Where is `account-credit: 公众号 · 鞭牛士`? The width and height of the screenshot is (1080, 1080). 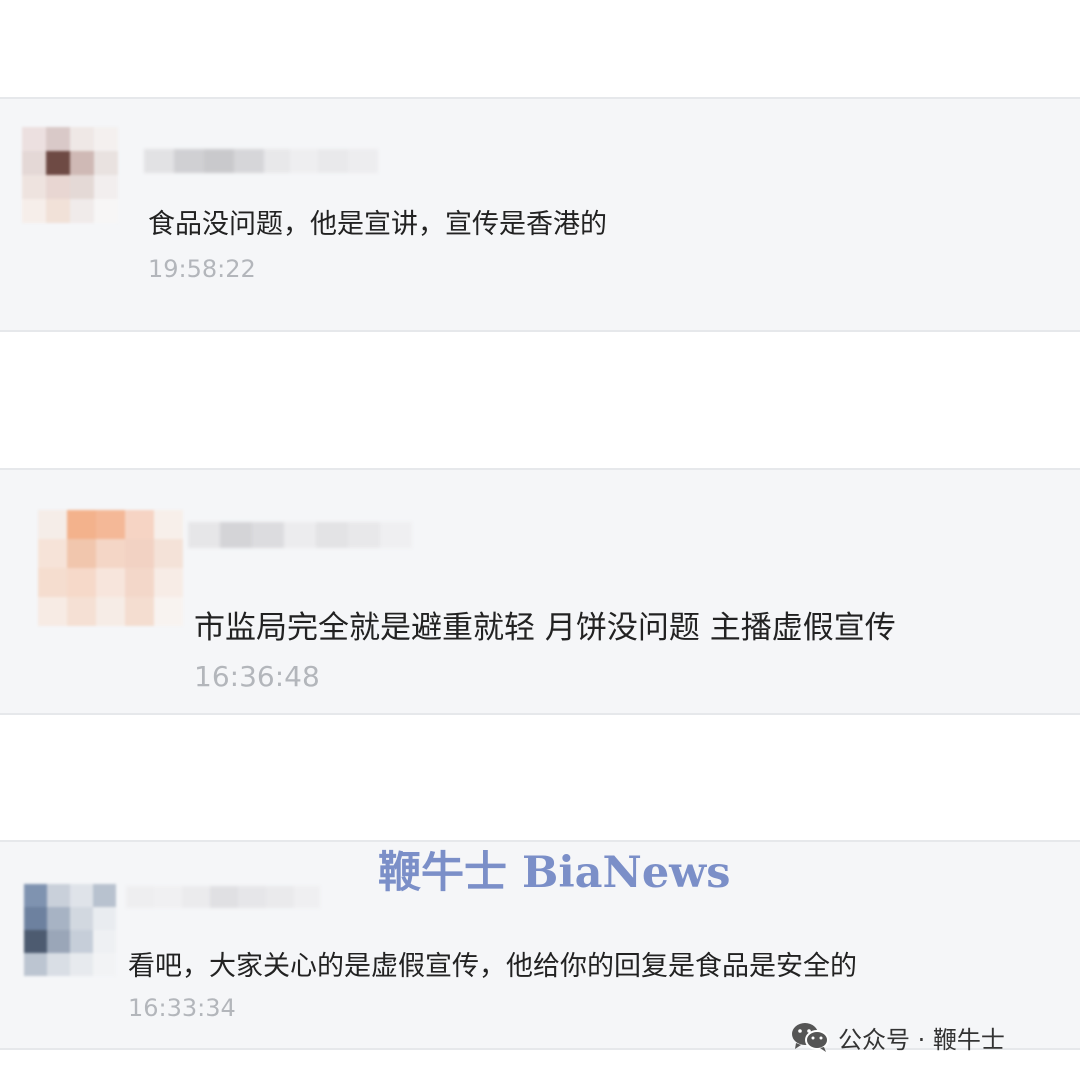
account-credit: 公众号 · 鞭牛士 is located at coordinates (897, 1037).